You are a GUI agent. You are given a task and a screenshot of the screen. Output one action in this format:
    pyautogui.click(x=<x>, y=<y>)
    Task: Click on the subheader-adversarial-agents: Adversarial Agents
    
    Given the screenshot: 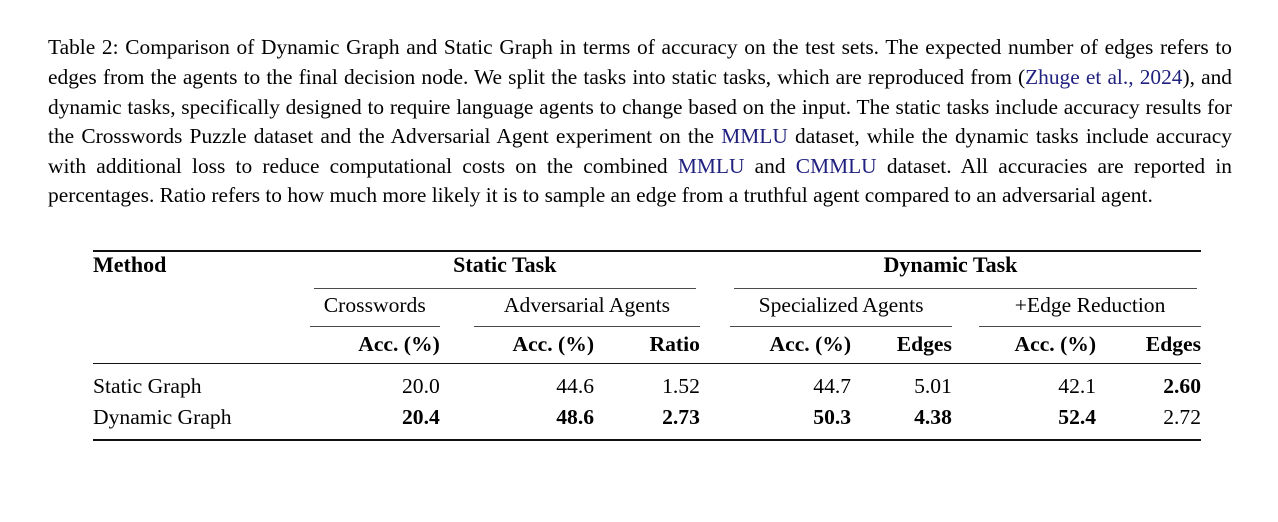 What is the action you would take?
    pyautogui.click(x=587, y=305)
    